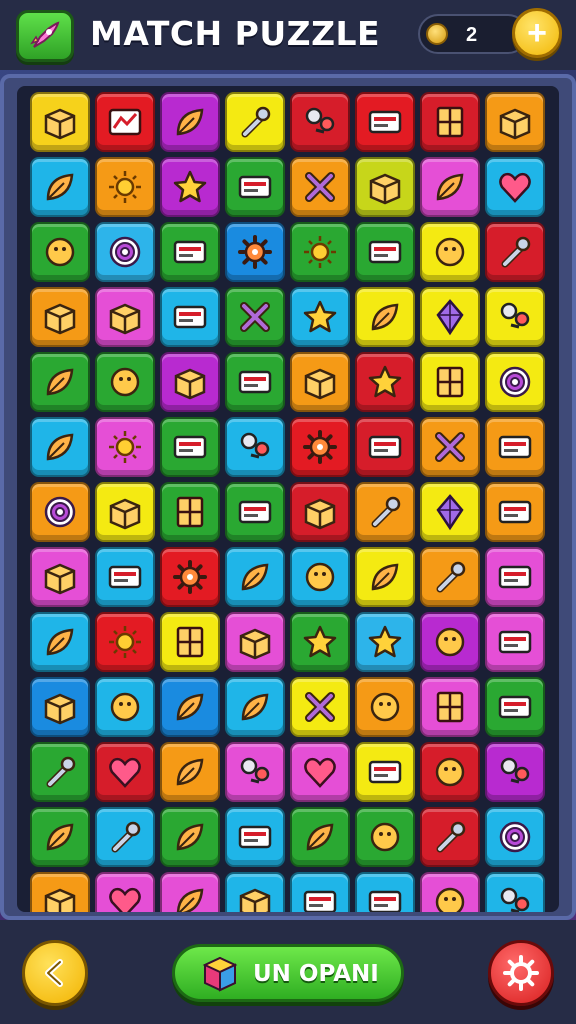 The width and height of the screenshot is (576, 1024). What do you see at coordinates (537, 33) in the screenshot?
I see `add-coins-button: +` at bounding box center [537, 33].